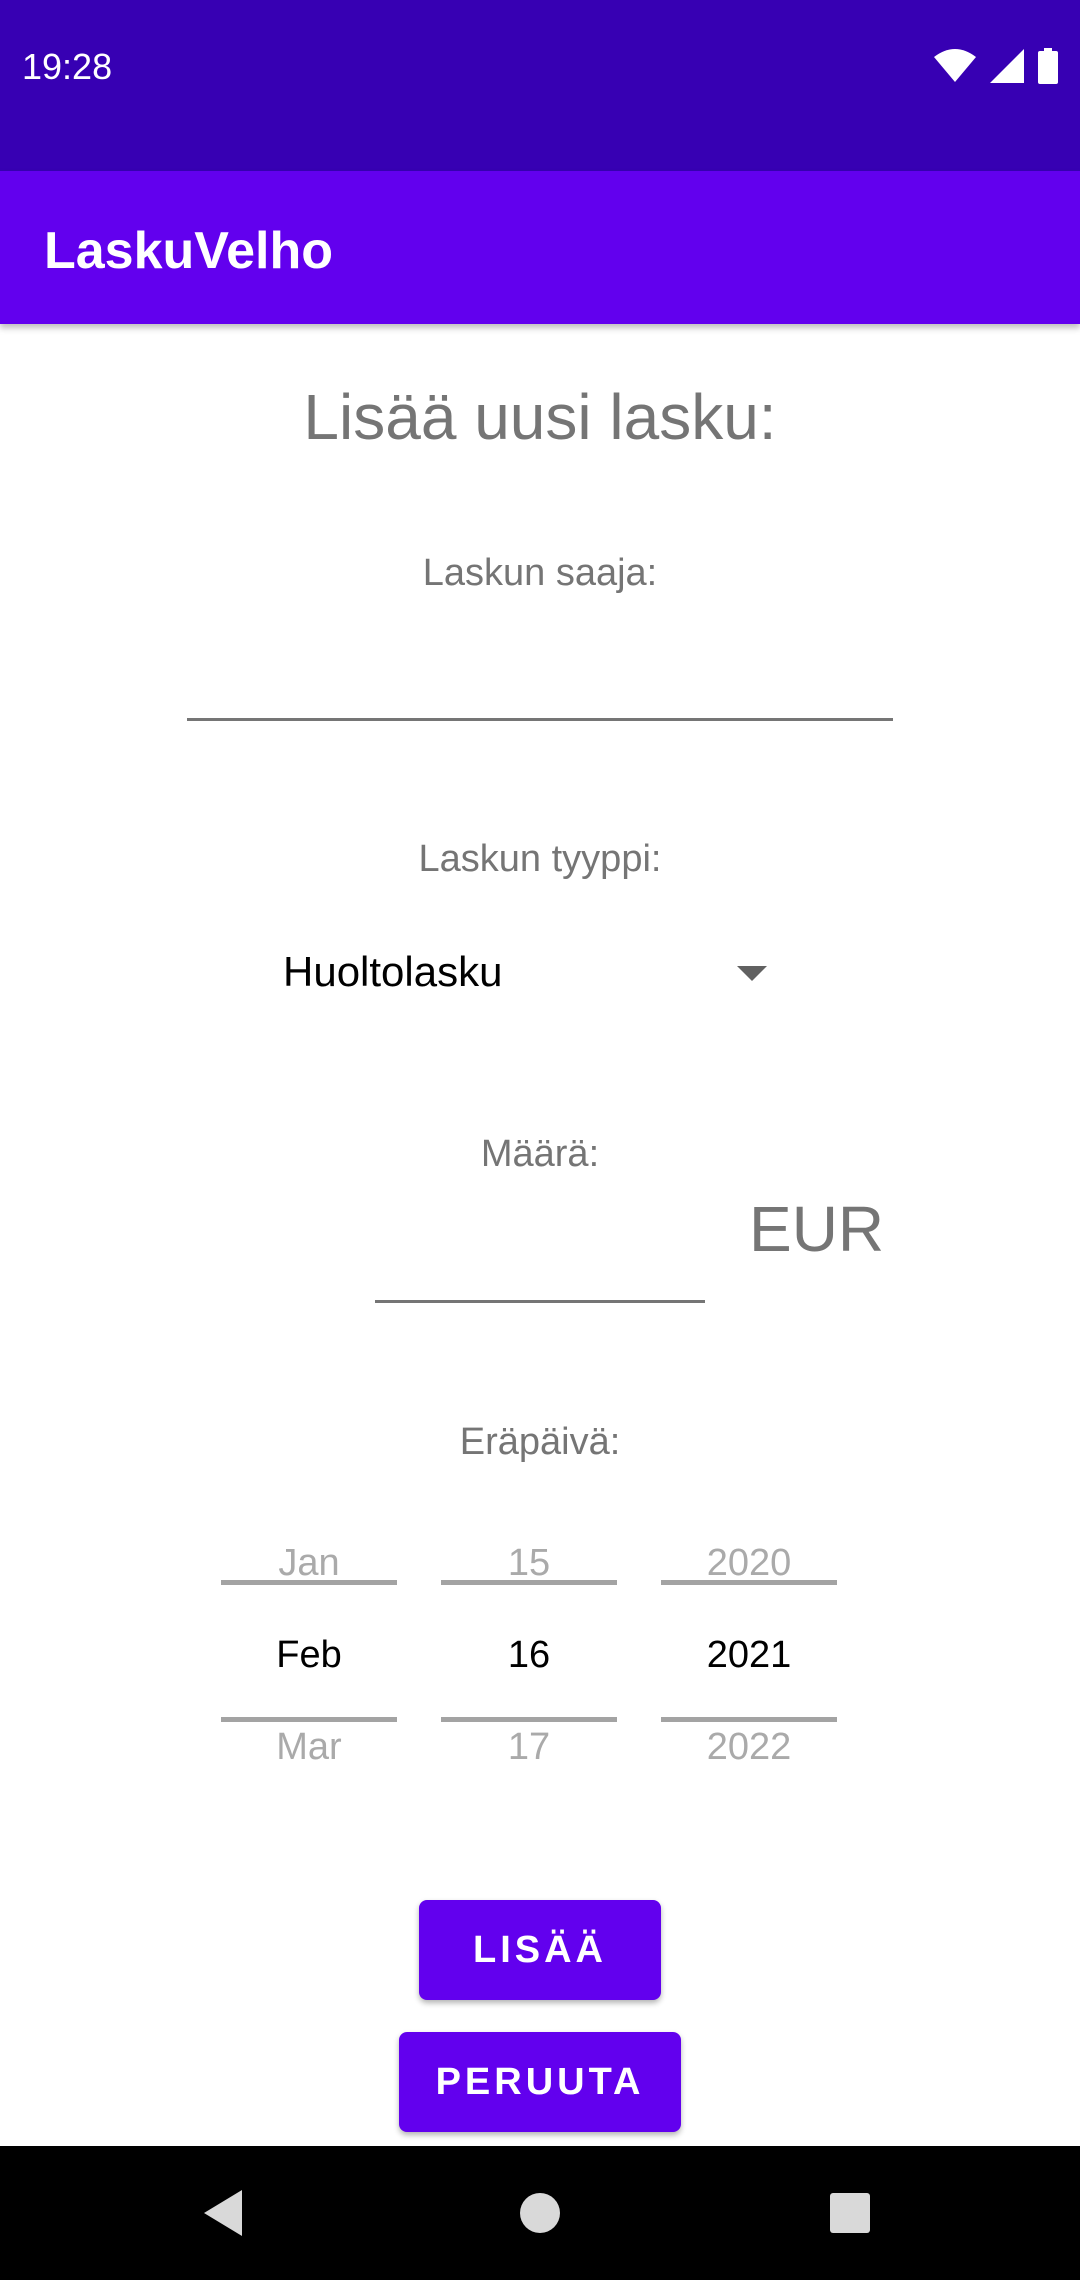  I want to click on day-current: 16, so click(529, 1655).